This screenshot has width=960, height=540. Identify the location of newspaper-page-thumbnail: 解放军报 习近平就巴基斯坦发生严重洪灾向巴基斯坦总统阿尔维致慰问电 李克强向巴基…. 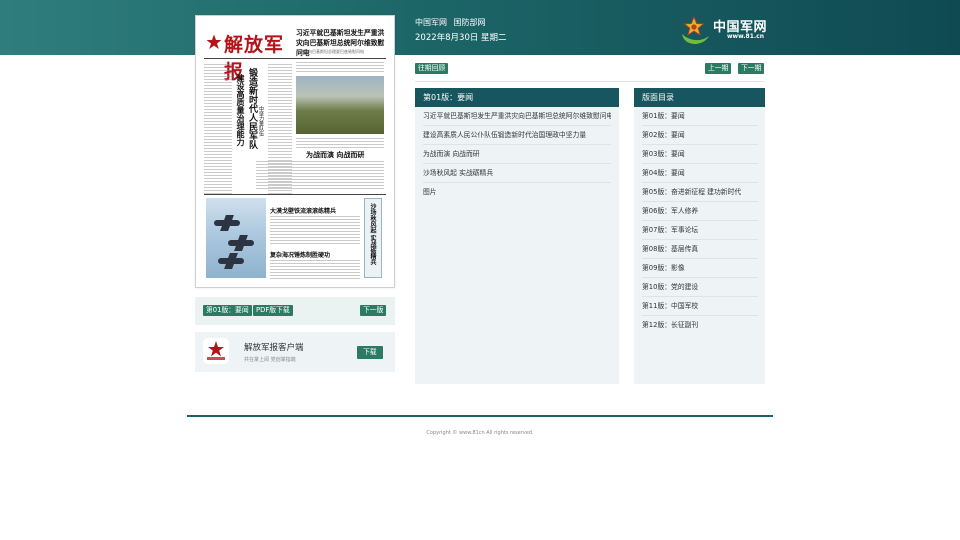
(295, 151).